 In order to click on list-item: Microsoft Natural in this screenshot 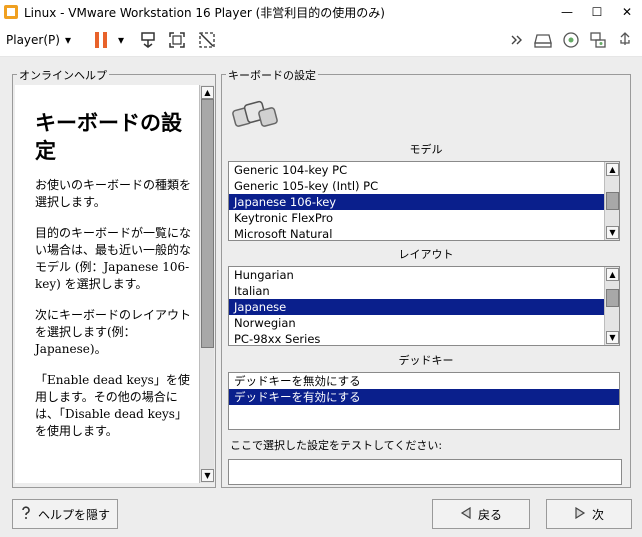, I will do `click(416, 233)`.